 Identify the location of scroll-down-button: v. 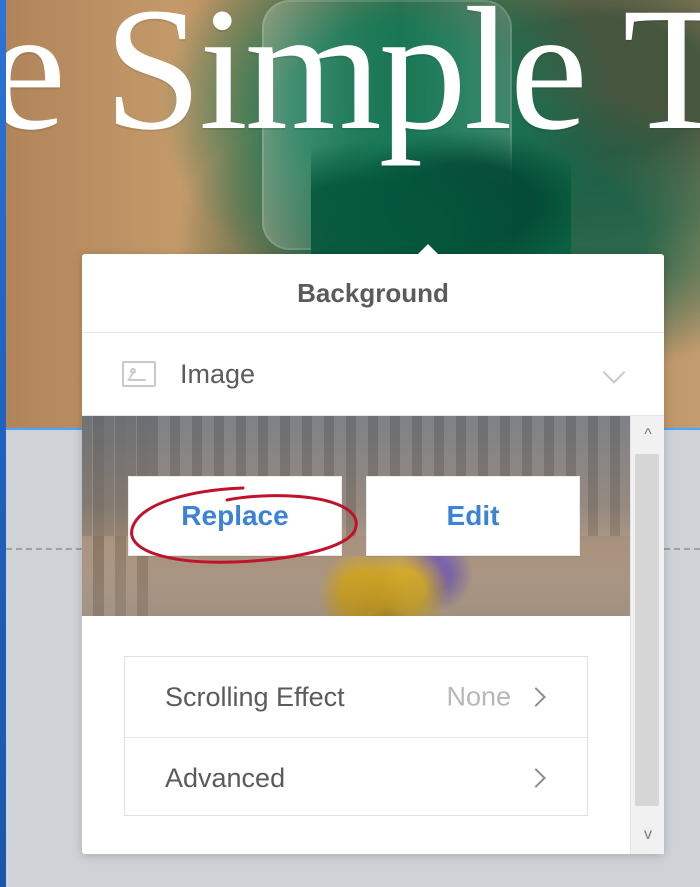
(647, 835).